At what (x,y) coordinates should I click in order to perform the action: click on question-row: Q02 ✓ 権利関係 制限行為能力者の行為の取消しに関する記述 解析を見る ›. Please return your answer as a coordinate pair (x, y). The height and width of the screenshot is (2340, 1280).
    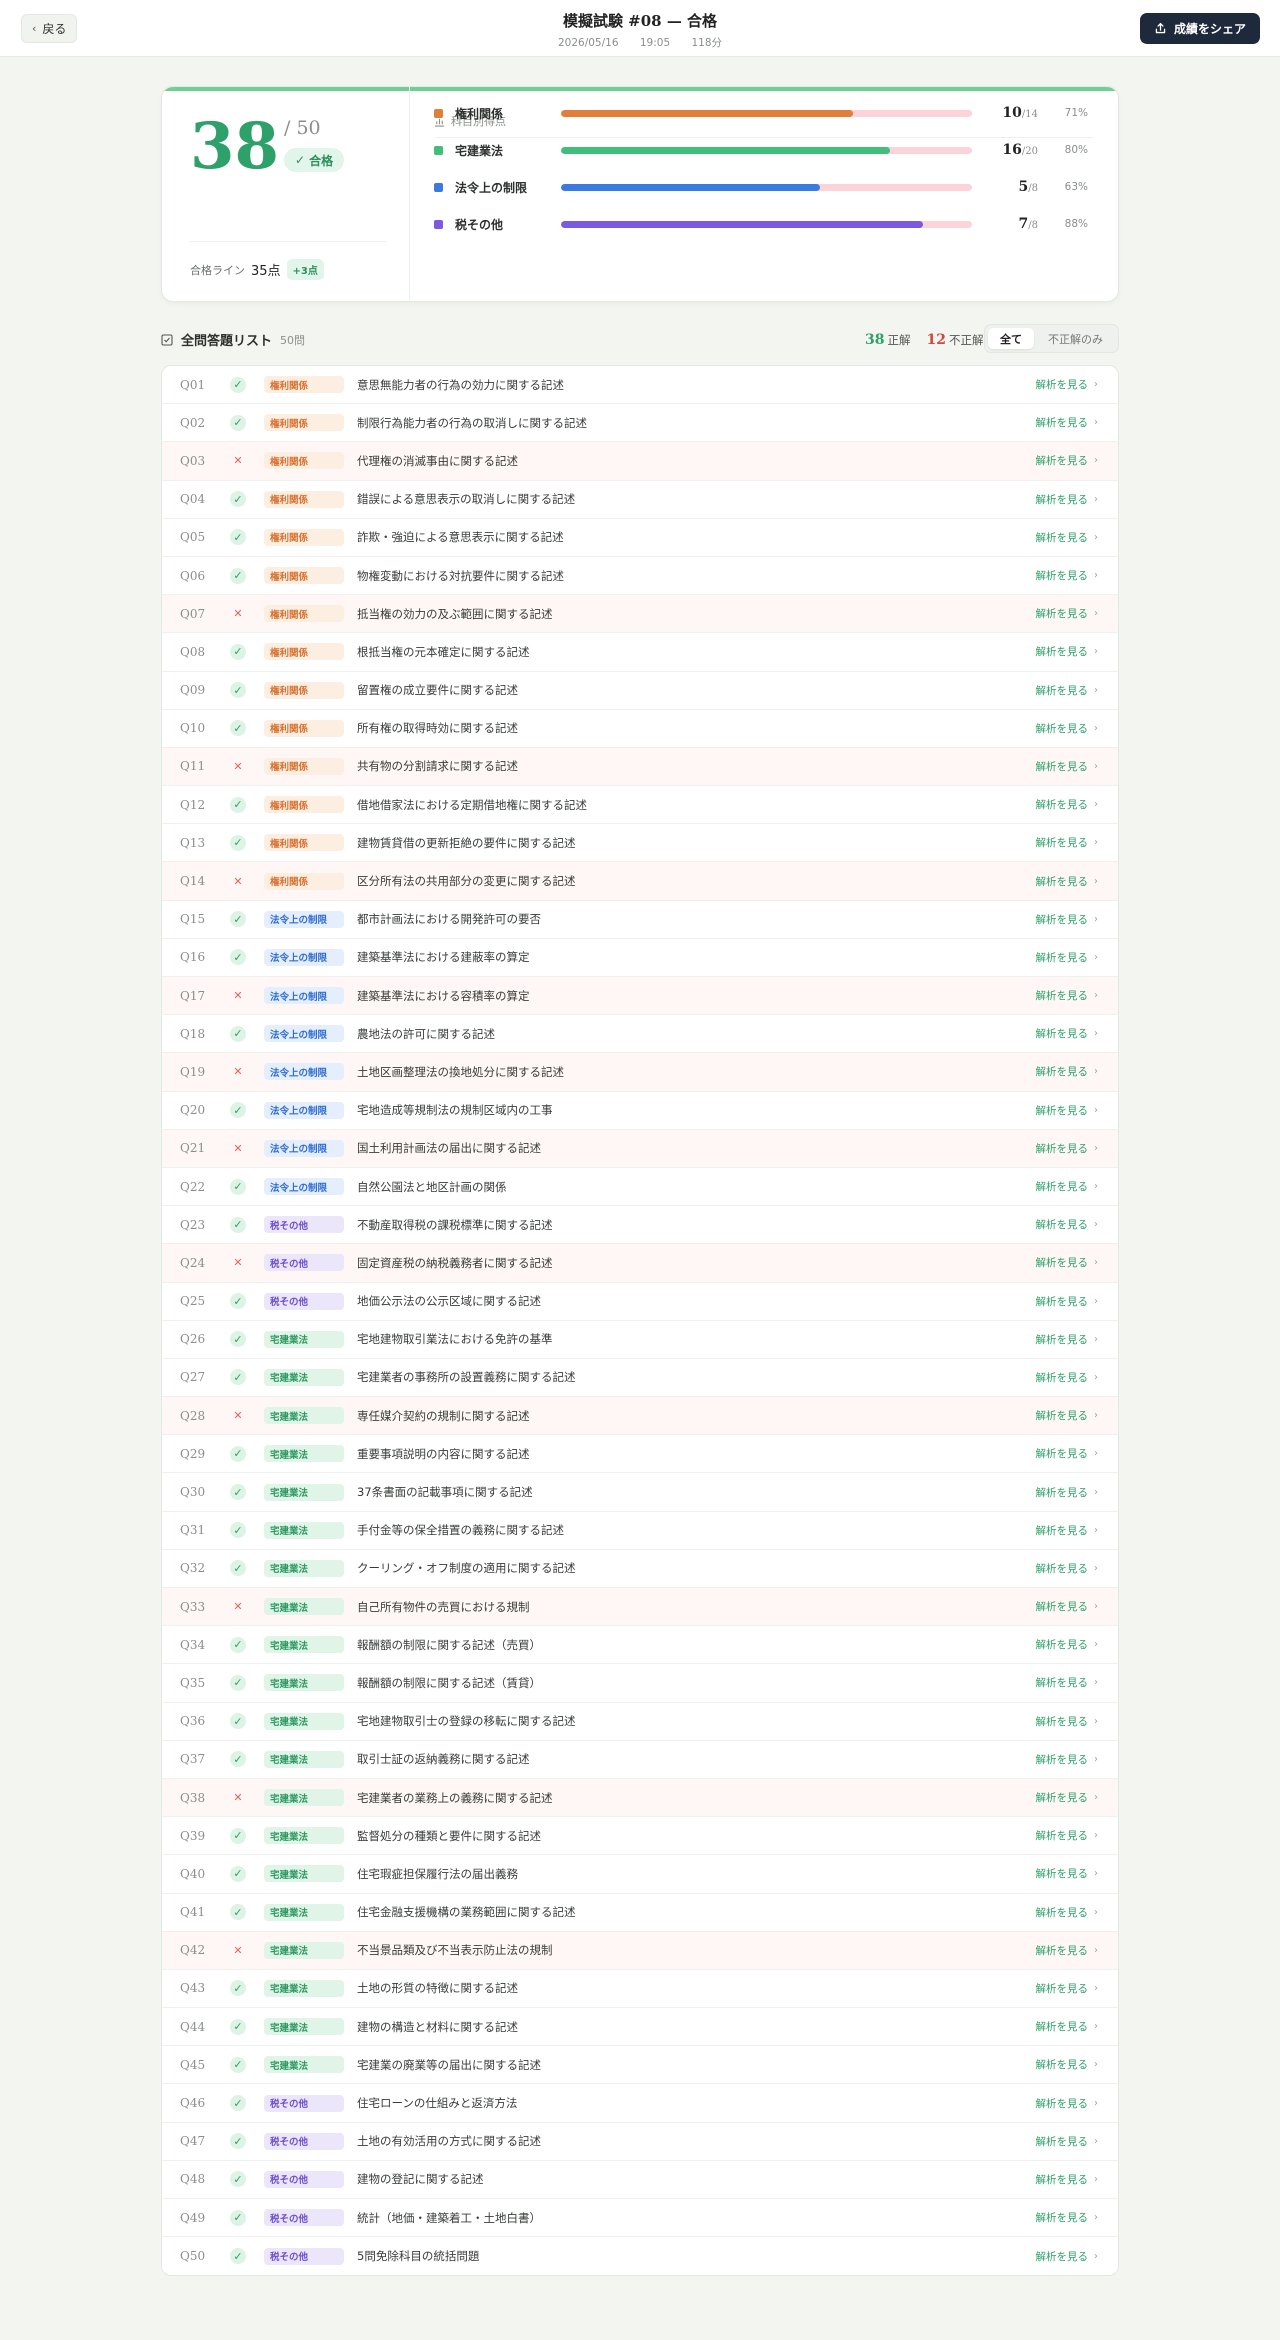
    Looking at the image, I should click on (640, 423).